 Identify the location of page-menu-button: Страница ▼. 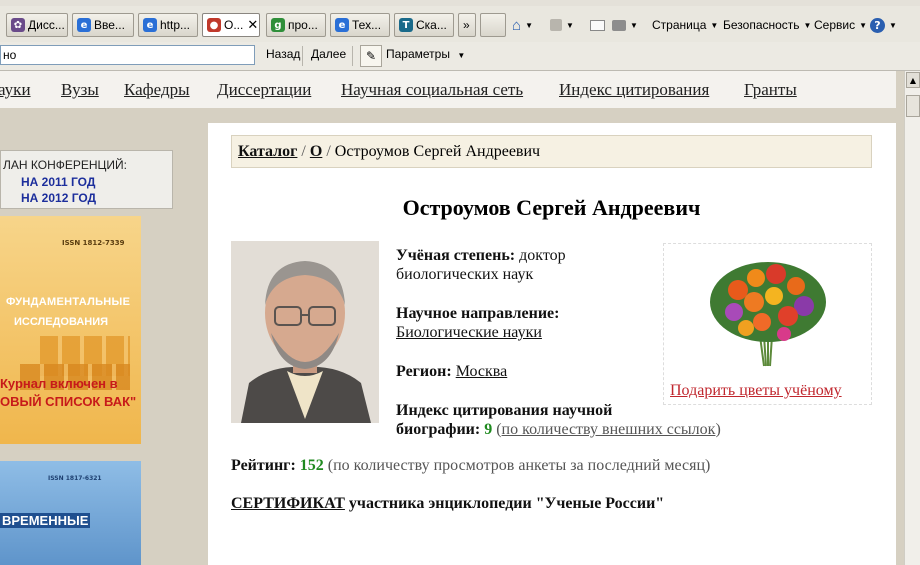
(685, 25).